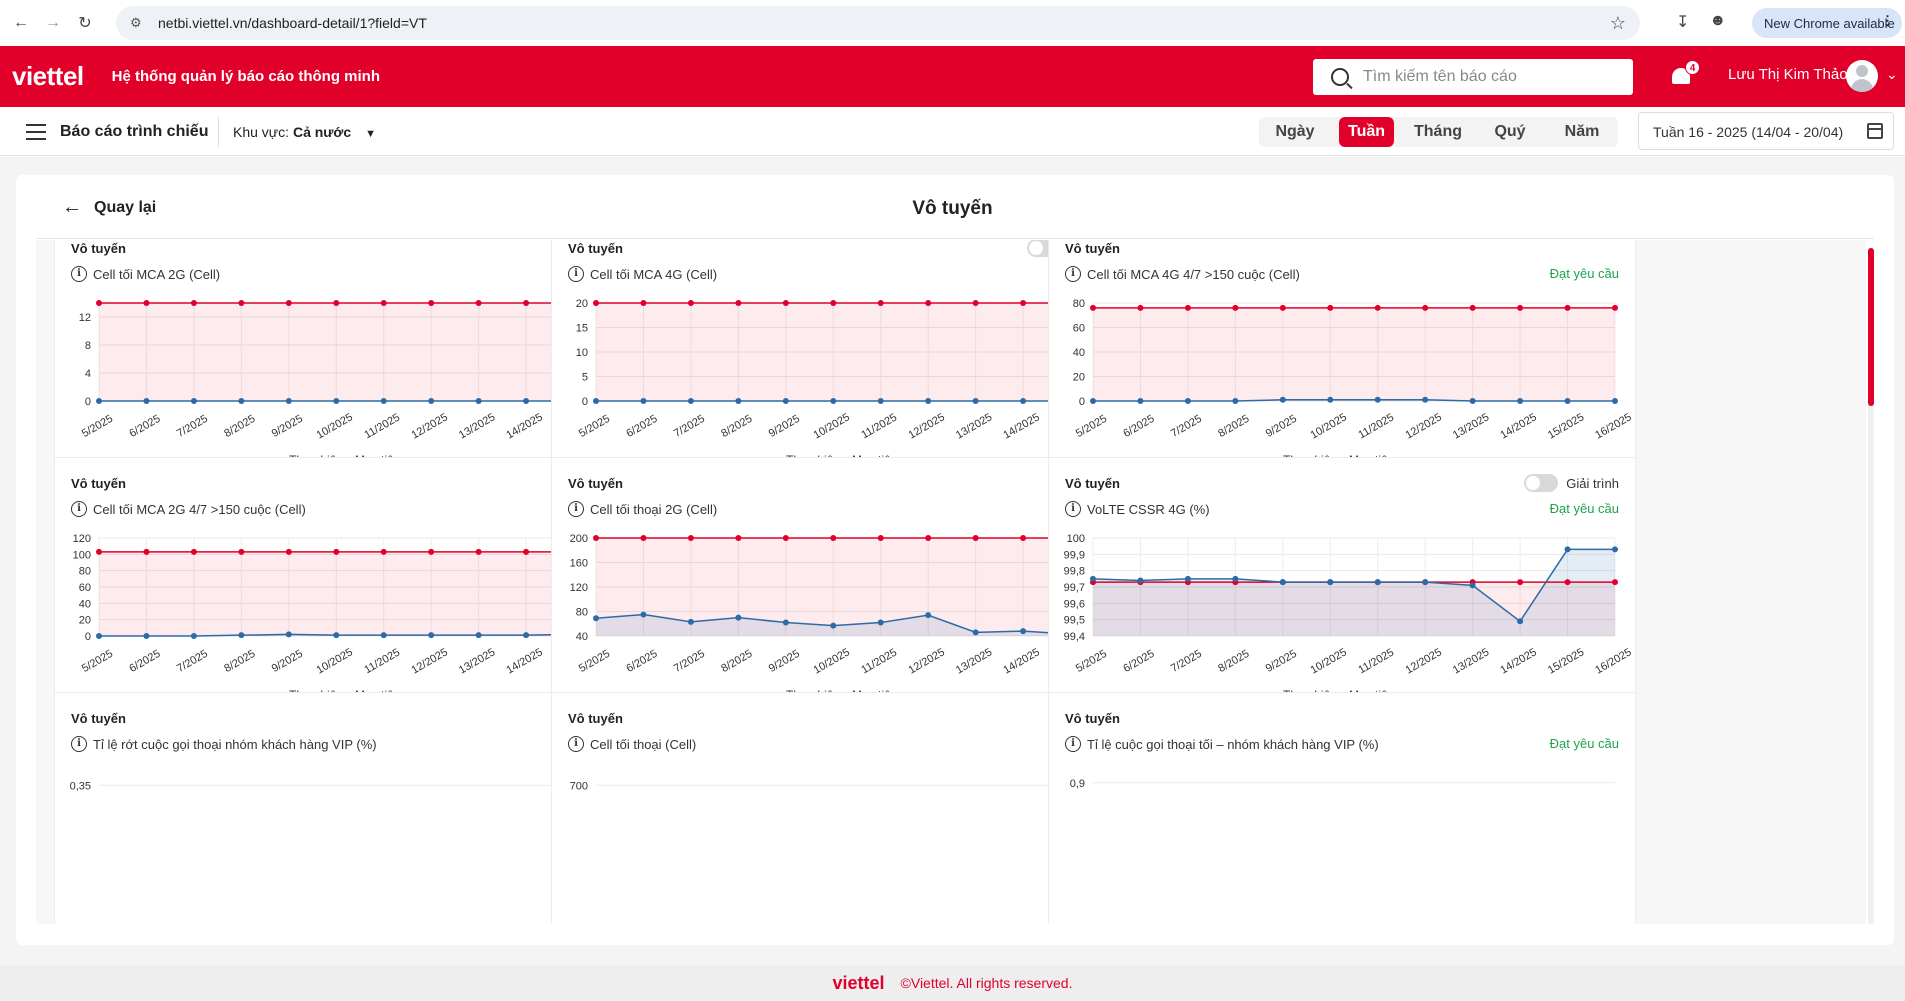 This screenshot has height=1001, width=1905. What do you see at coordinates (1717, 22) in the screenshot?
I see `profile-icon: ☻` at bounding box center [1717, 22].